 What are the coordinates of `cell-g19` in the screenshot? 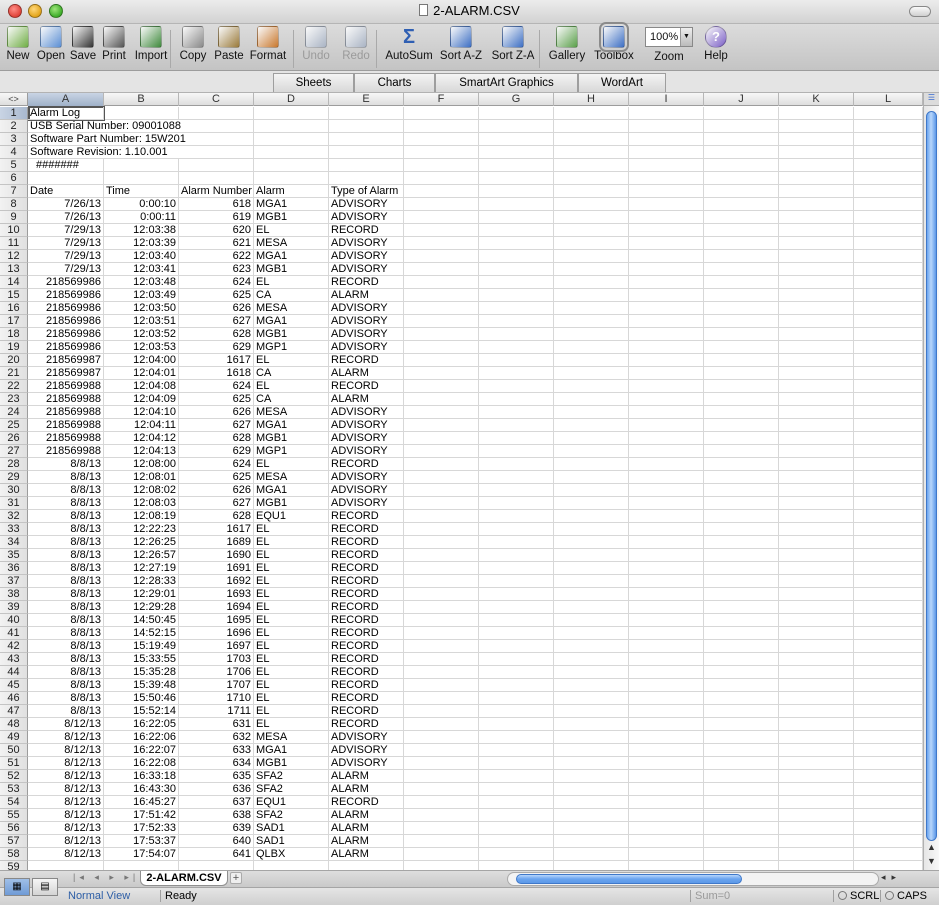 It's located at (516, 347).